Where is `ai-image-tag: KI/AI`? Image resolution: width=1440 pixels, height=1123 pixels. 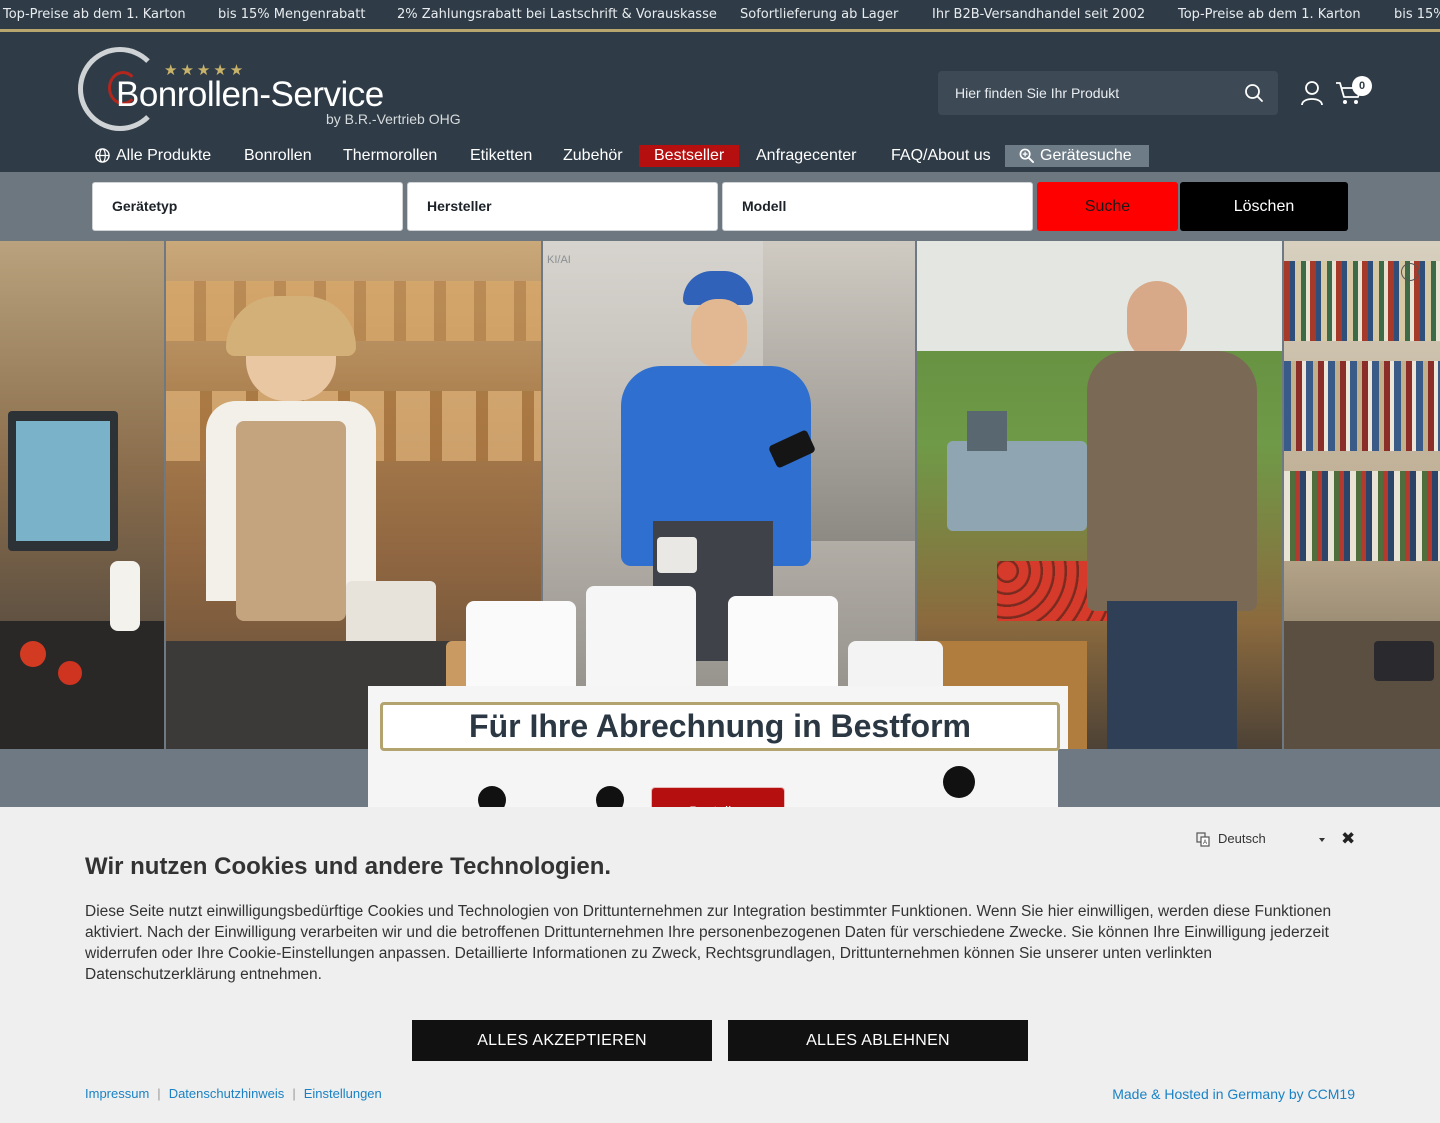
ai-image-tag: KI/AI is located at coordinates (559, 260).